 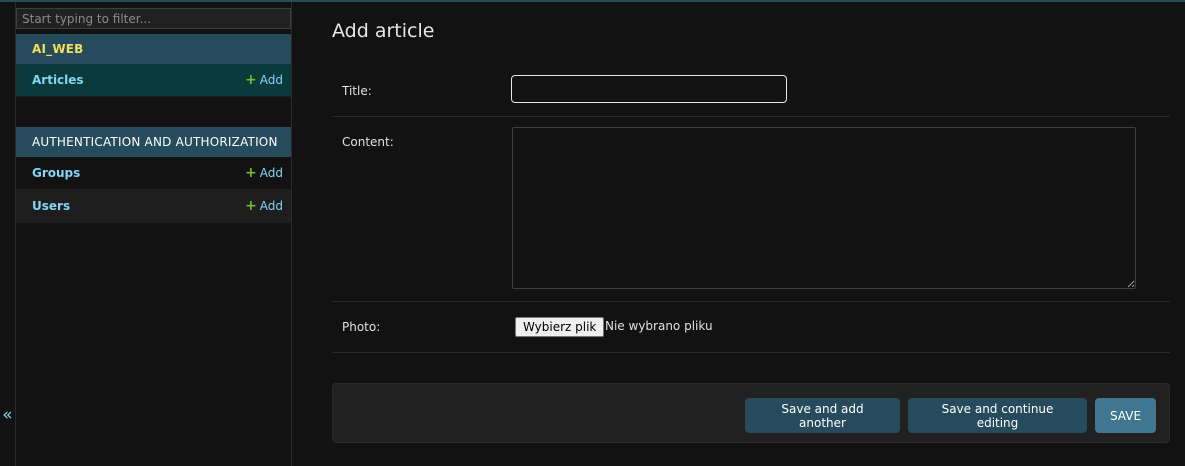 I want to click on photo-label: Photo:, so click(x=361, y=327).